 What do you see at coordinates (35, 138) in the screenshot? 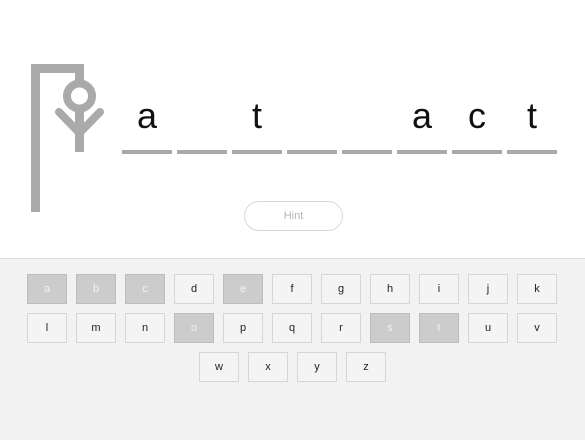
I see `gallows-post` at bounding box center [35, 138].